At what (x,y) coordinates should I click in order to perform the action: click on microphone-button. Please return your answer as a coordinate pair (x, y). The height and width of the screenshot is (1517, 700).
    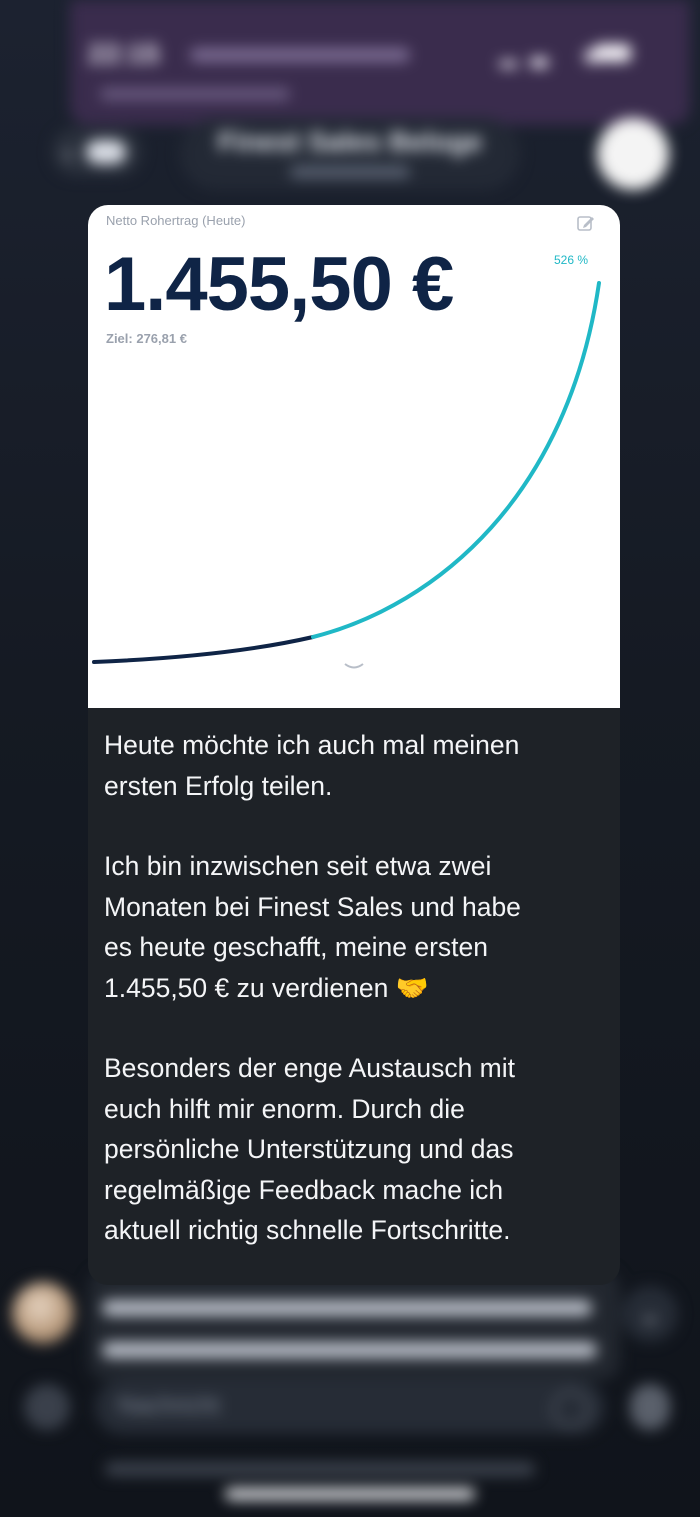
    Looking at the image, I should click on (650, 1407).